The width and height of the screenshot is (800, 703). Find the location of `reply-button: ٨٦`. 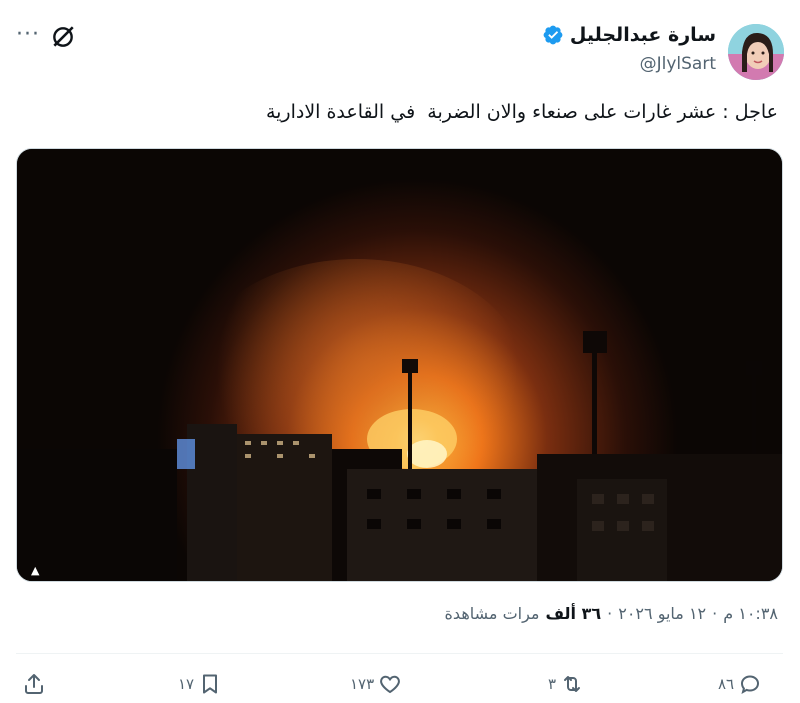

reply-button: ٨٦ is located at coordinates (740, 684).